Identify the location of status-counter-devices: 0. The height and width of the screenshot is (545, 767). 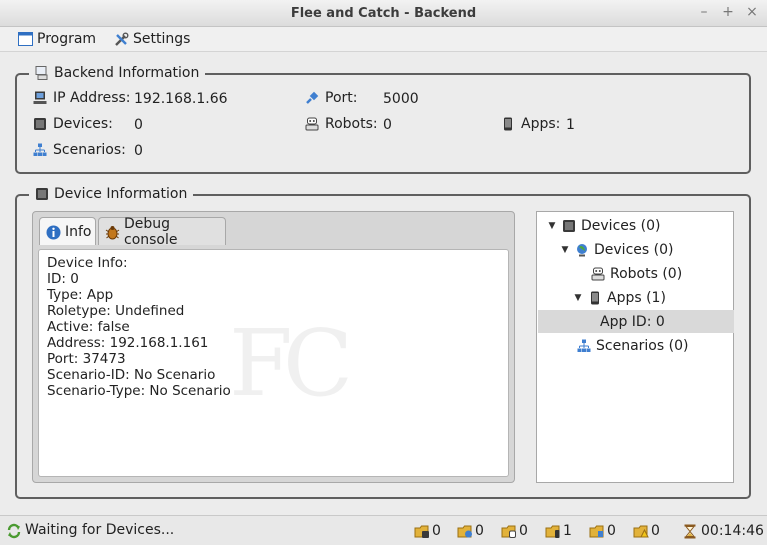
(427, 531).